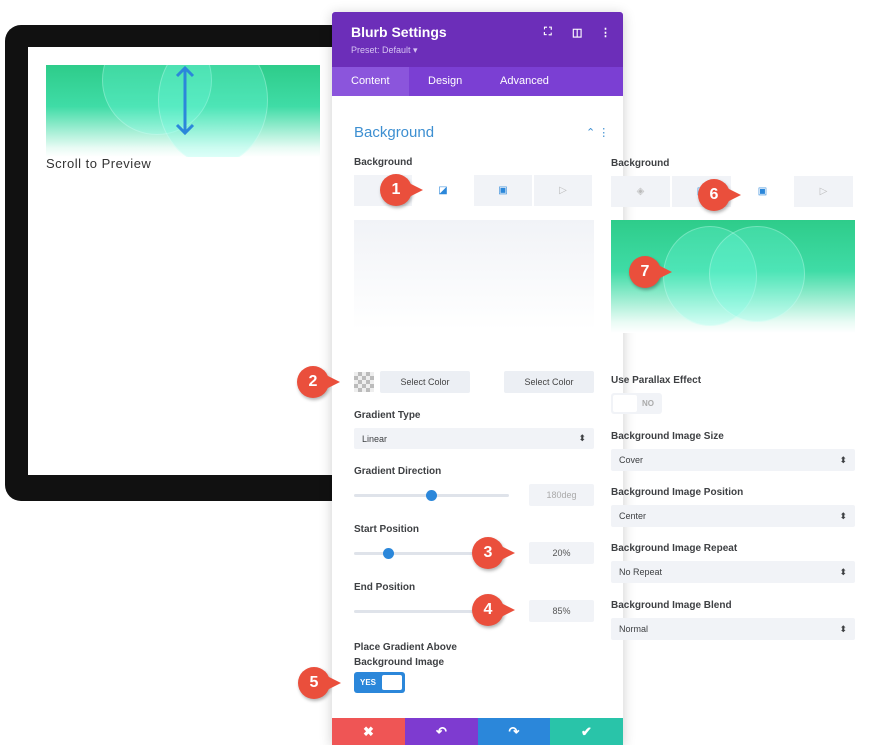  Describe the element at coordinates (364, 382) in the screenshot. I see `transparent-swatch` at that location.